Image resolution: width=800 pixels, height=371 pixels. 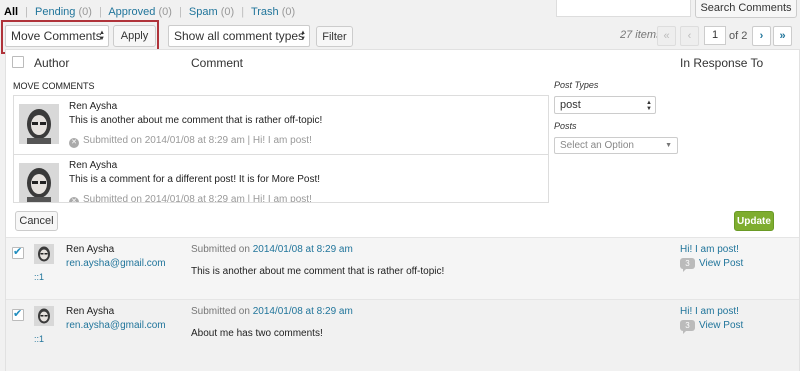 I want to click on bulk-action-value: Move Comments, so click(x=56, y=36).